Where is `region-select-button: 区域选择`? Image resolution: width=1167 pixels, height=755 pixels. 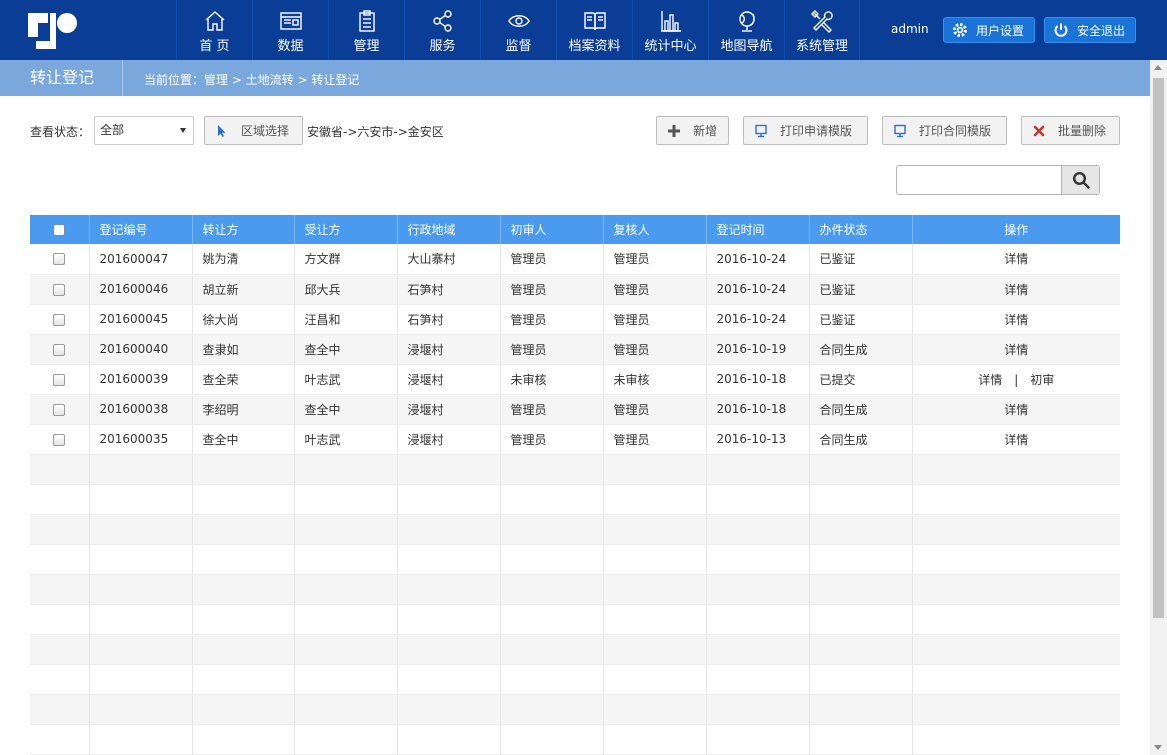
region-select-button: 区域选择 is located at coordinates (253, 130).